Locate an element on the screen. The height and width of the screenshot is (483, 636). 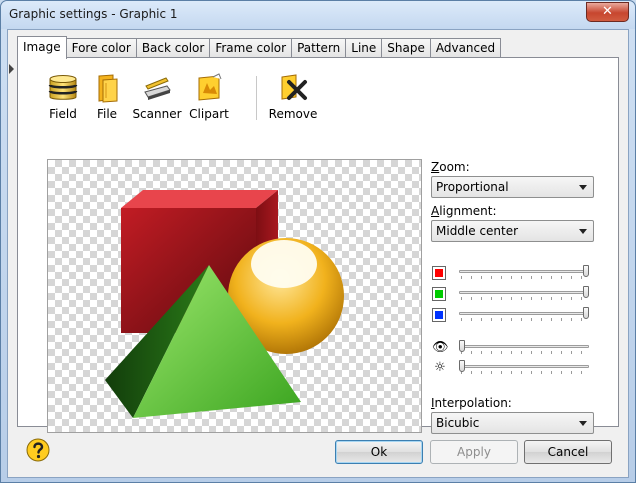
alignment-value: Middle center is located at coordinates (477, 231).